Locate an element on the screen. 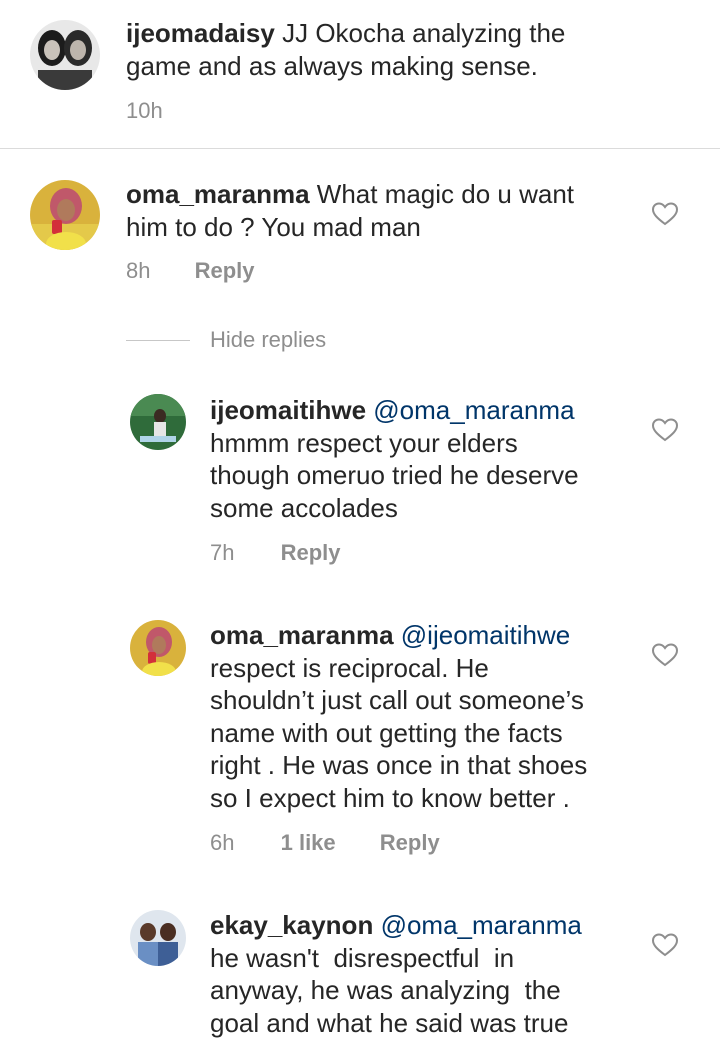 The width and height of the screenshot is (720, 1039). reply-username: oma_maranma is located at coordinates (302, 635).